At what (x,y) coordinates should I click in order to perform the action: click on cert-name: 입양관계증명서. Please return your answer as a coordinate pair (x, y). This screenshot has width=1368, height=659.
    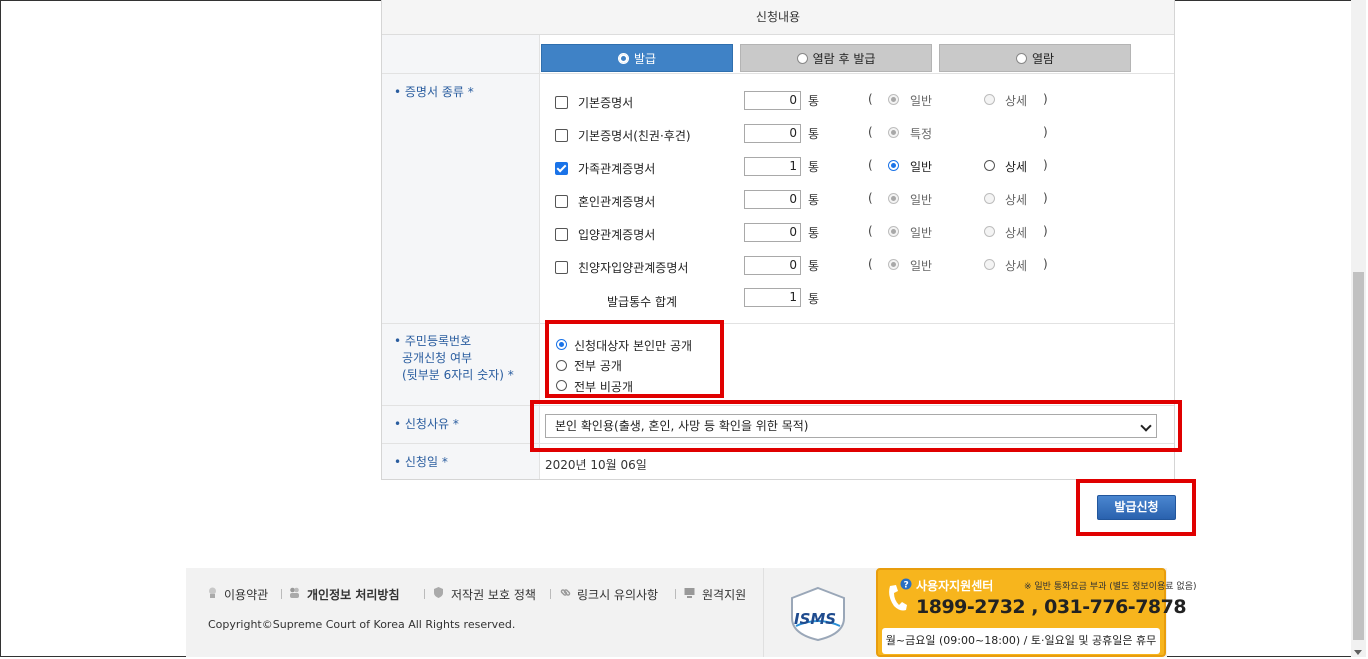
    Looking at the image, I should click on (617, 235).